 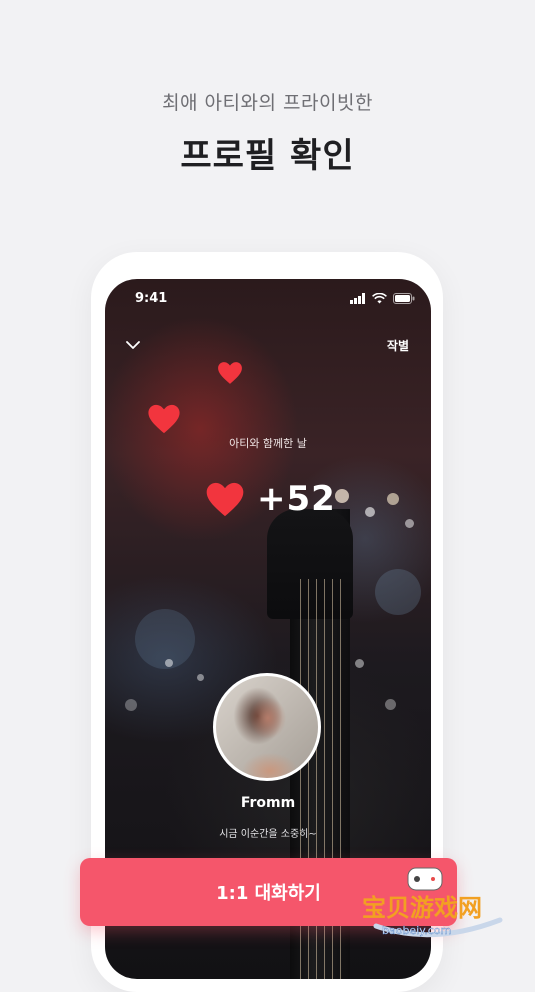 I want to click on artist-name: Fromm, so click(x=268, y=803).